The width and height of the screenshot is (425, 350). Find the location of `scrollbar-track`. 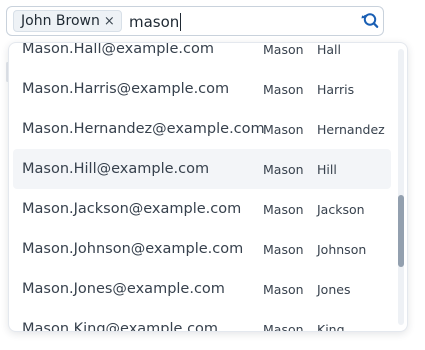

scrollbar-track is located at coordinates (401, 187).